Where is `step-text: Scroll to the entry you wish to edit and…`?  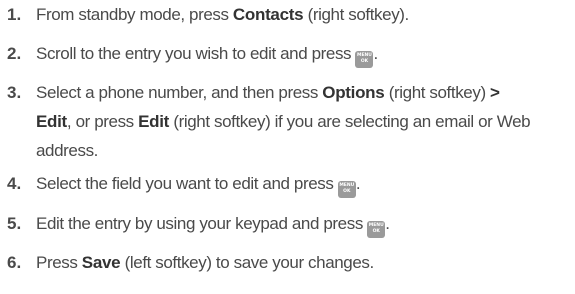 step-text: Scroll to the entry you wish to edit and… is located at coordinates (301, 53).